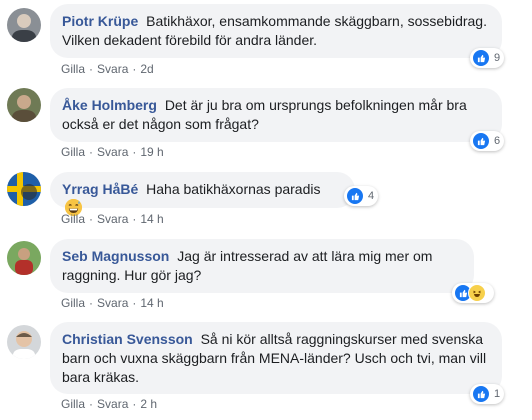 Image resolution: width=532 pixels, height=420 pixels. Describe the element at coordinates (127, 339) in the screenshot. I see `comment-author: Christian Svensson` at that location.